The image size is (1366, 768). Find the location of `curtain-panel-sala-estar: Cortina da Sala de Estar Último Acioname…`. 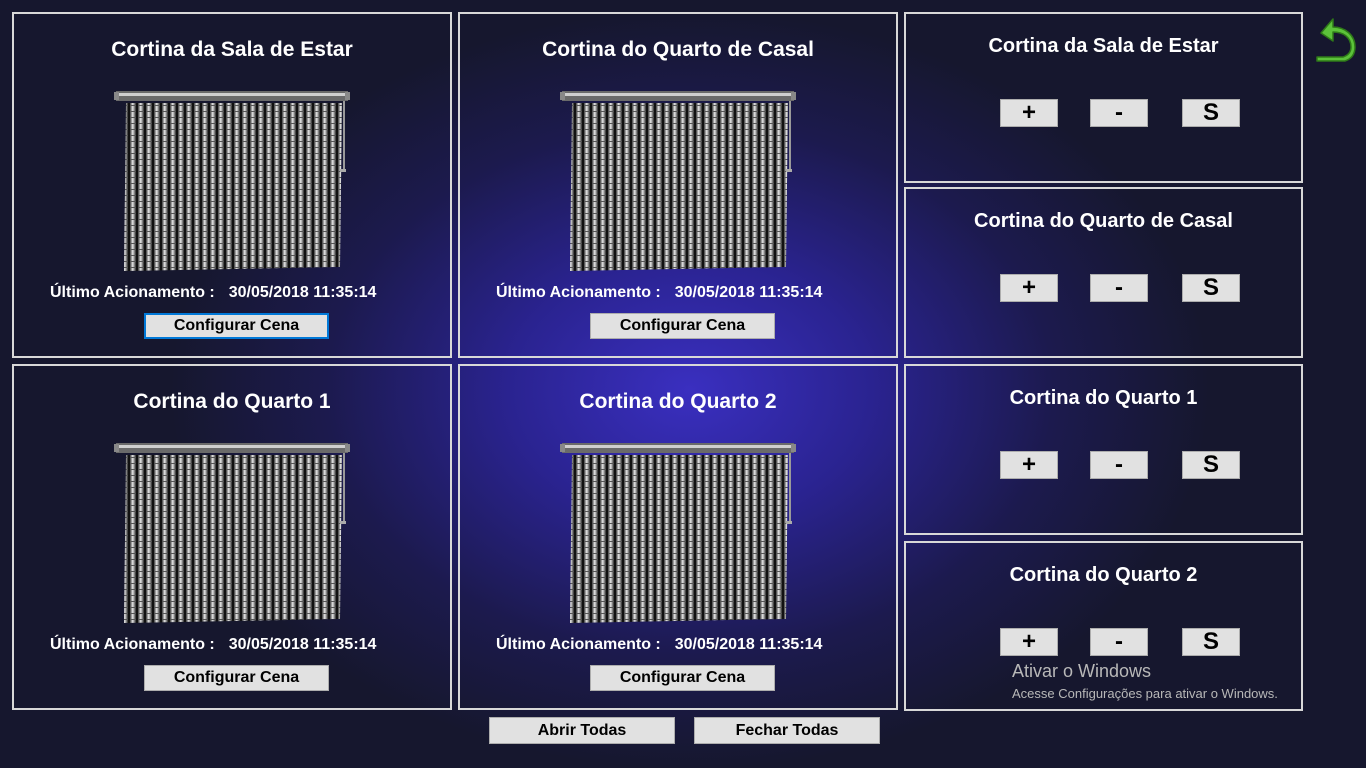

curtain-panel-sala-estar: Cortina da Sala de Estar Último Acioname… is located at coordinates (232, 185).